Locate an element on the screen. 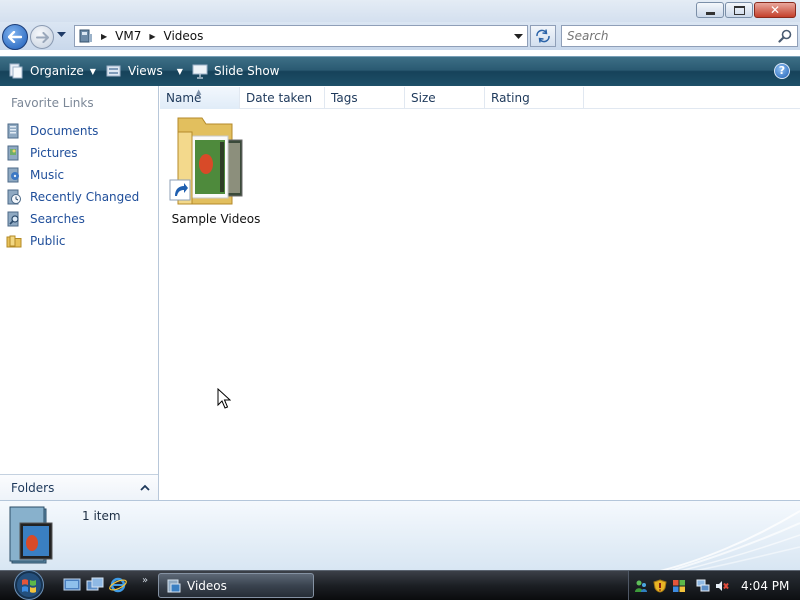  favorite-link-recently-changed: Recently Changed is located at coordinates (79, 197).